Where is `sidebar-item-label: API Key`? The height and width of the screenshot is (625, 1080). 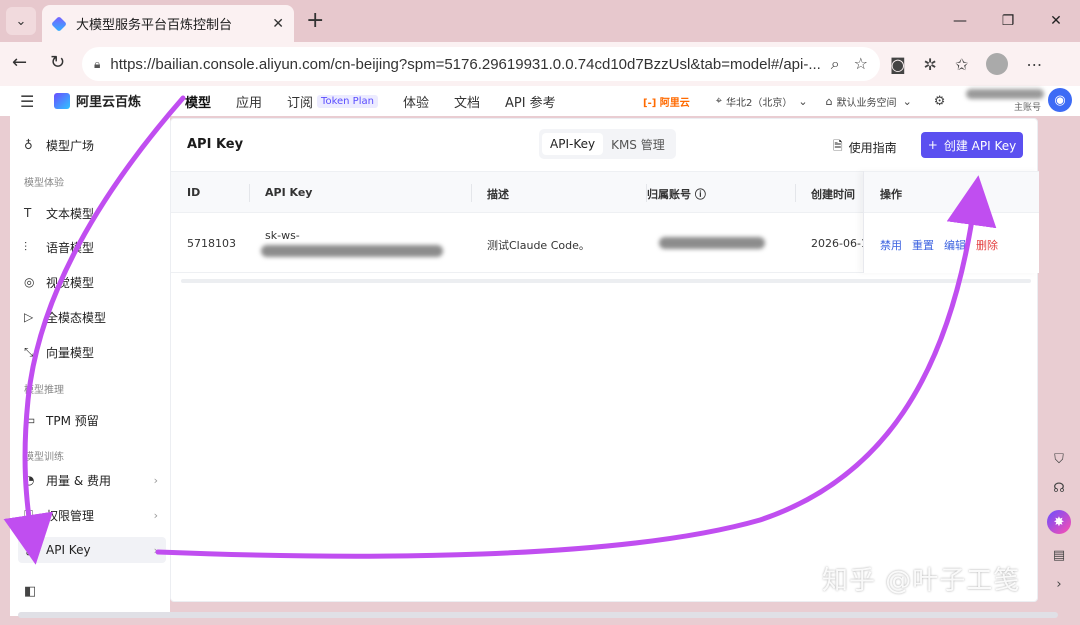
sidebar-item-label: API Key is located at coordinates (68, 550).